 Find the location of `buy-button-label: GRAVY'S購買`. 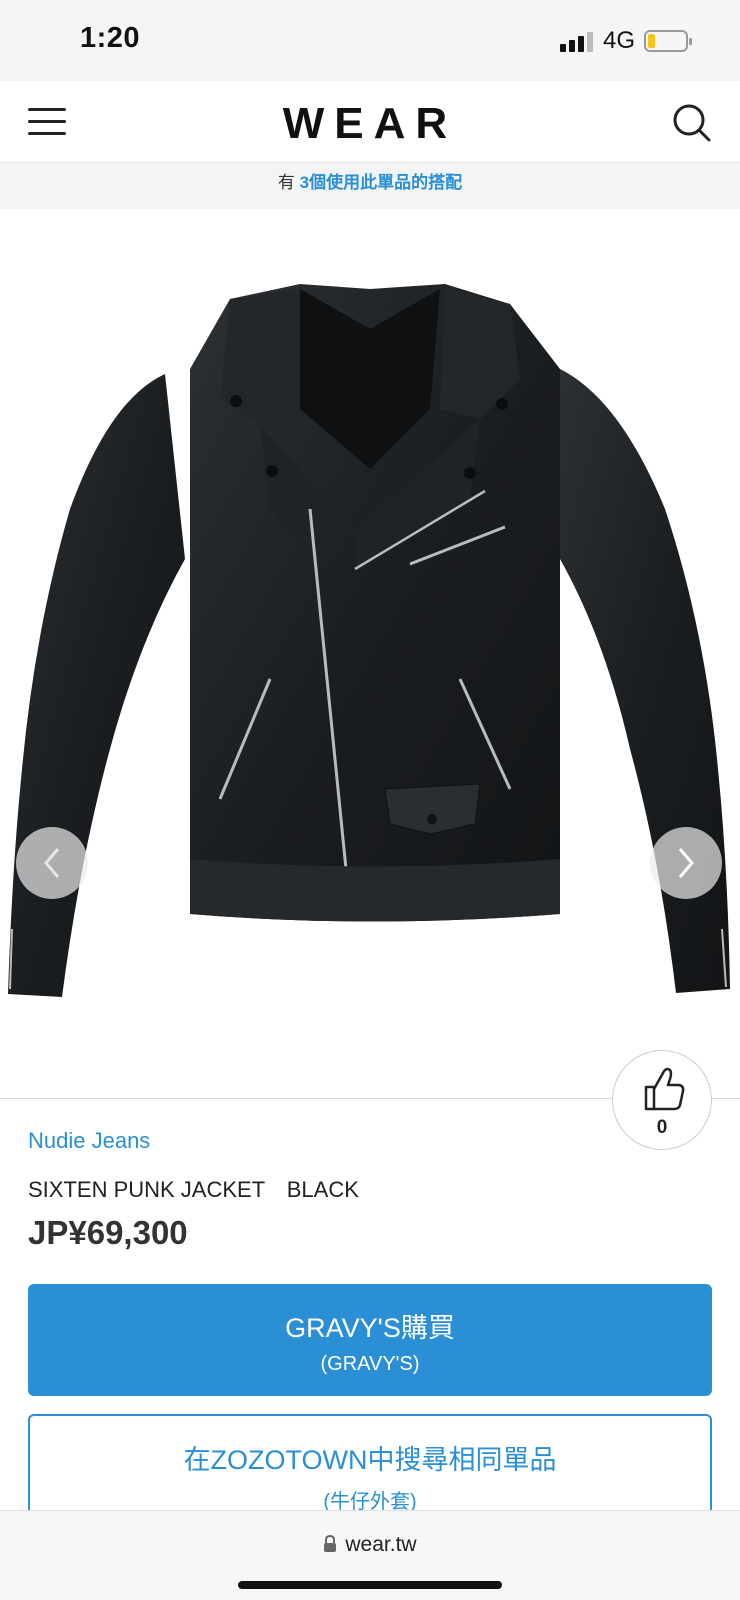

buy-button-label: GRAVY'S購買 is located at coordinates (370, 1328).